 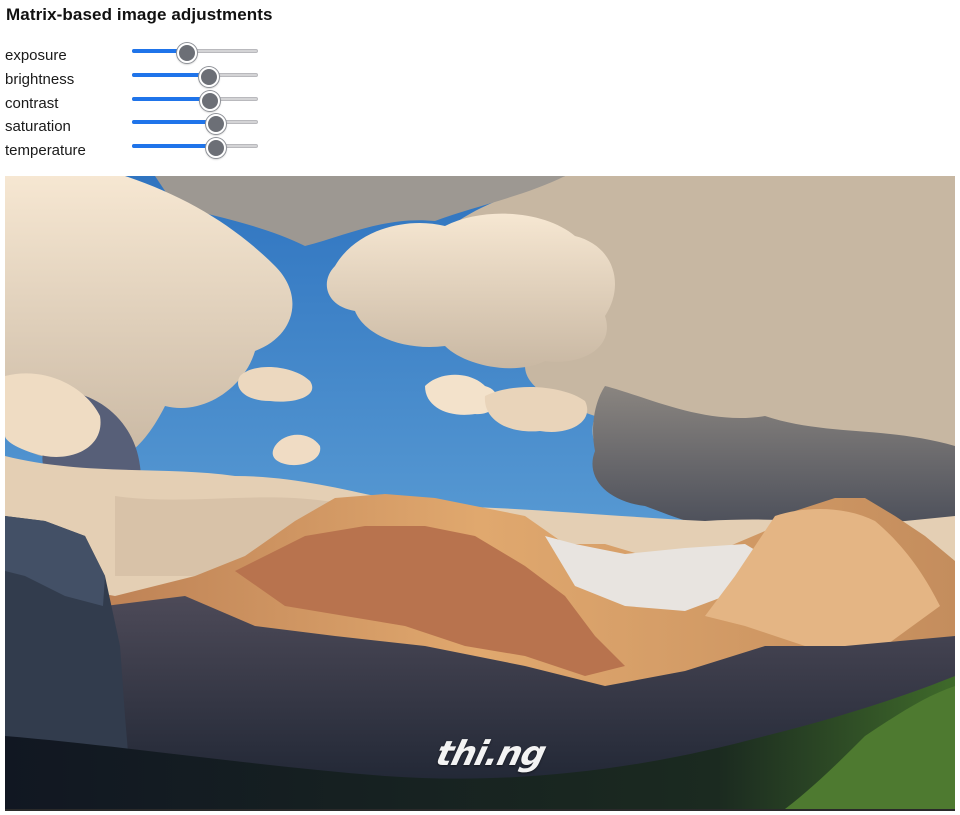 I want to click on contrast-slider, so click(x=195, y=100).